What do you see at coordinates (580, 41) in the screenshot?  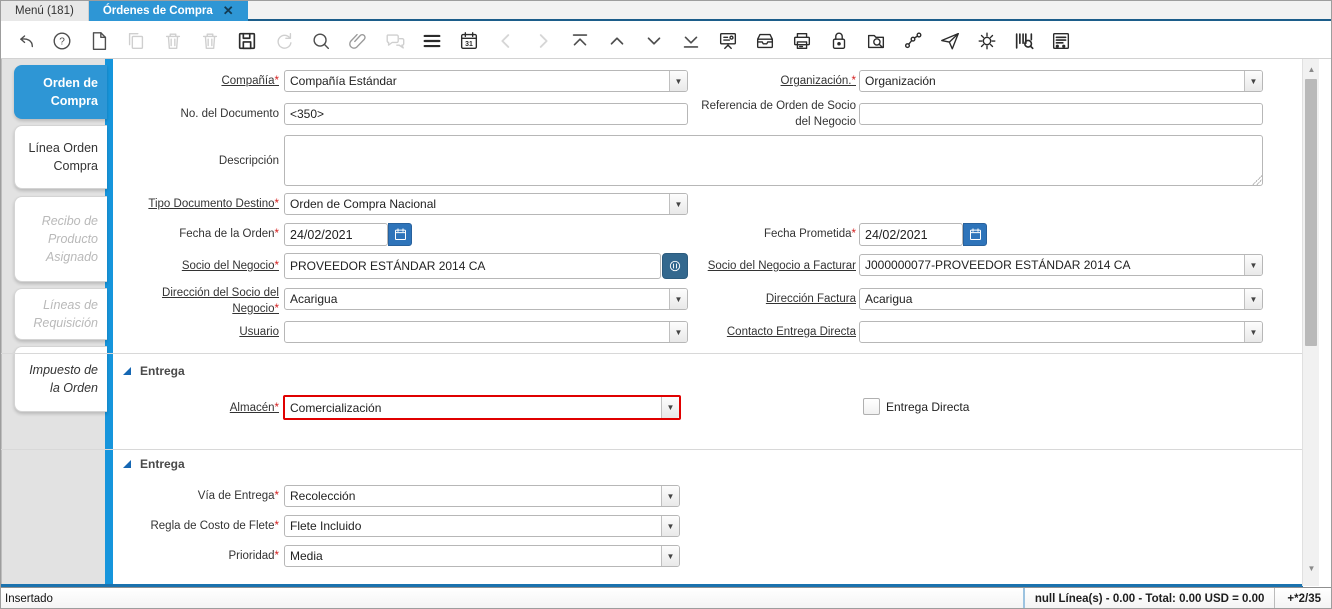 I see `first-record-icon` at bounding box center [580, 41].